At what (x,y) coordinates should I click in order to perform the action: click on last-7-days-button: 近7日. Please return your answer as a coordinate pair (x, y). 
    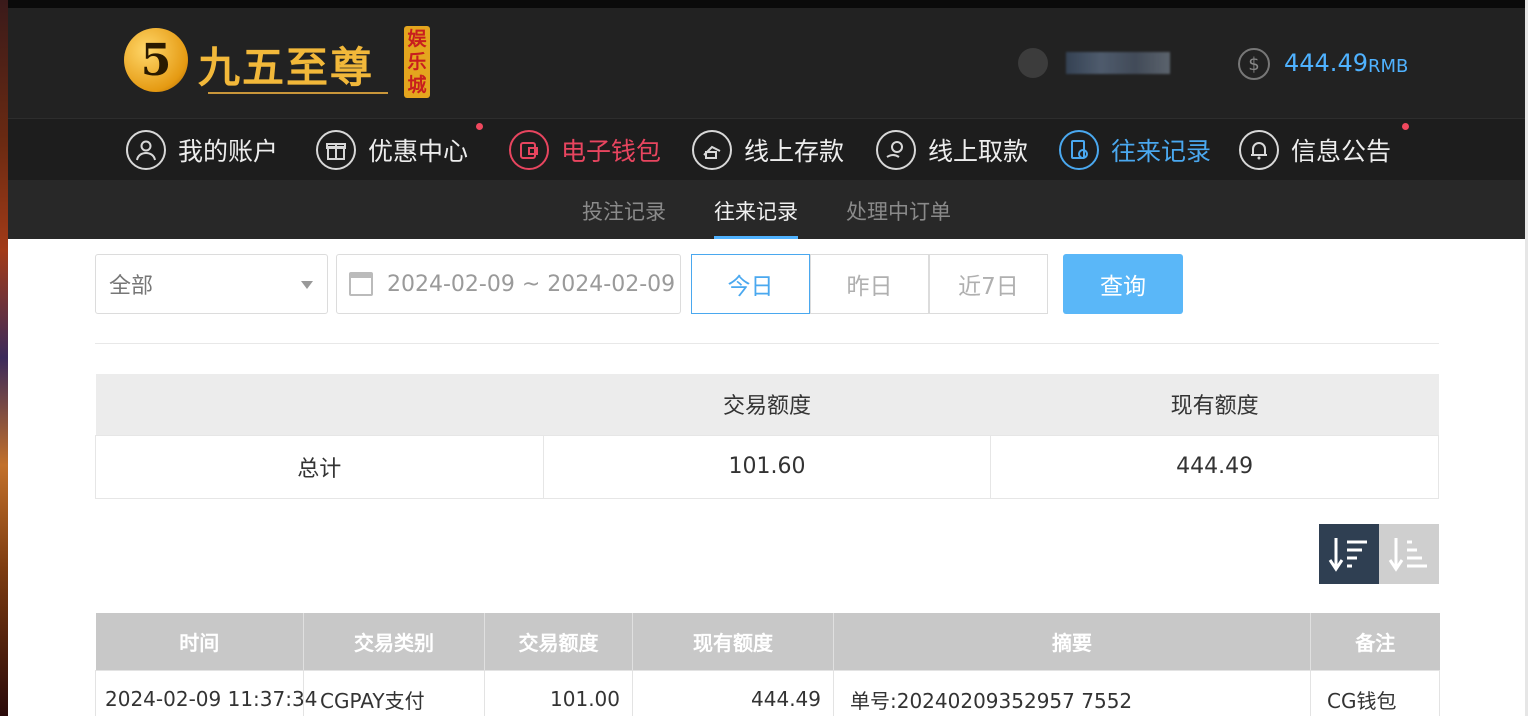
    Looking at the image, I should click on (988, 284).